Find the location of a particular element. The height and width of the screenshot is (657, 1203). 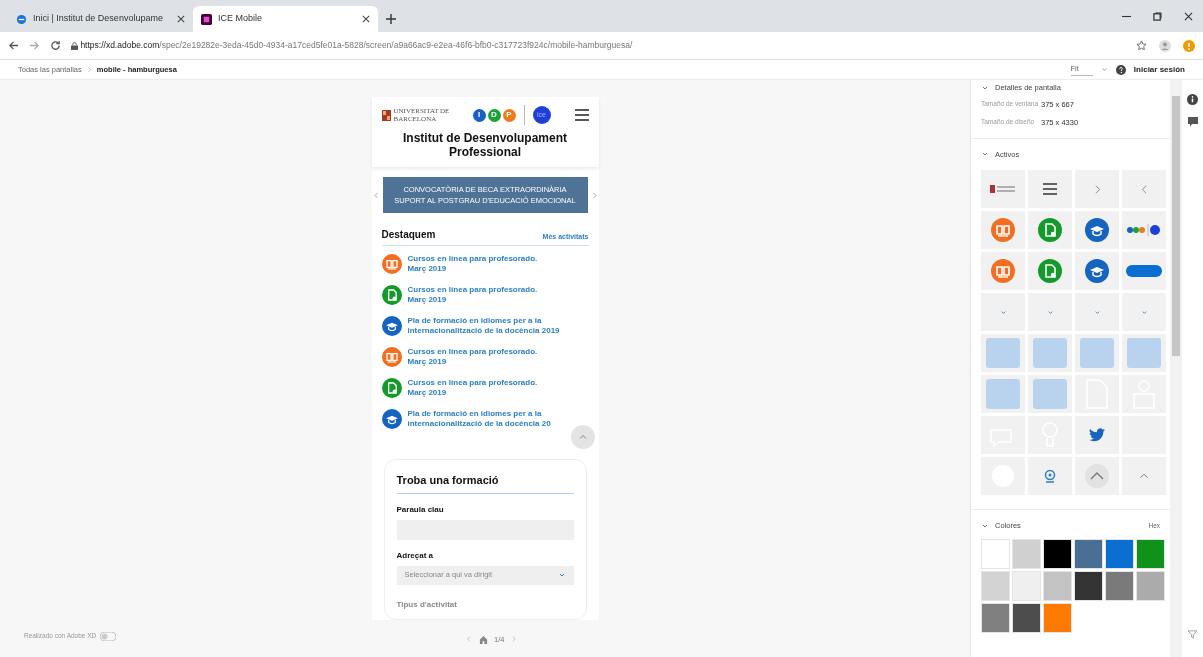

star-icon is located at coordinates (1141, 45).